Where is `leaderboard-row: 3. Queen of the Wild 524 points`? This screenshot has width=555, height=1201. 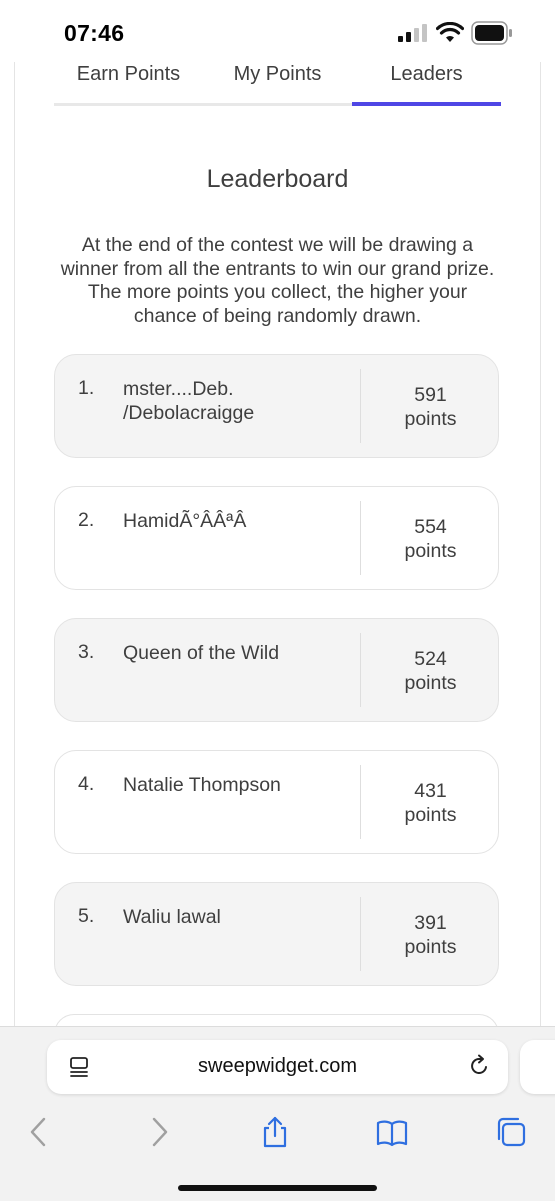
leaderboard-row: 3. Queen of the Wild 524 points is located at coordinates (276, 670).